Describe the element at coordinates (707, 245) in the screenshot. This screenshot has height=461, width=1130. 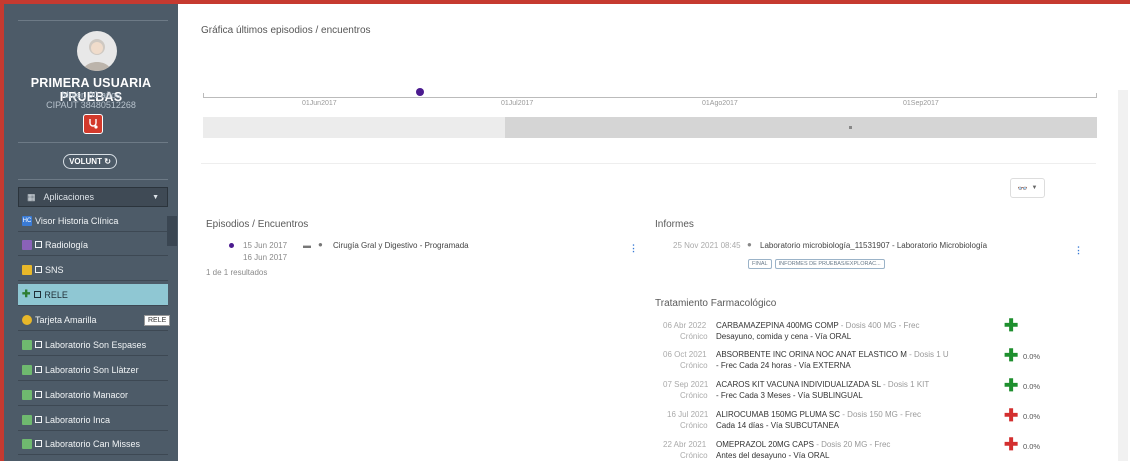
I see `report-date: 25 Nov 2021 08:45` at that location.